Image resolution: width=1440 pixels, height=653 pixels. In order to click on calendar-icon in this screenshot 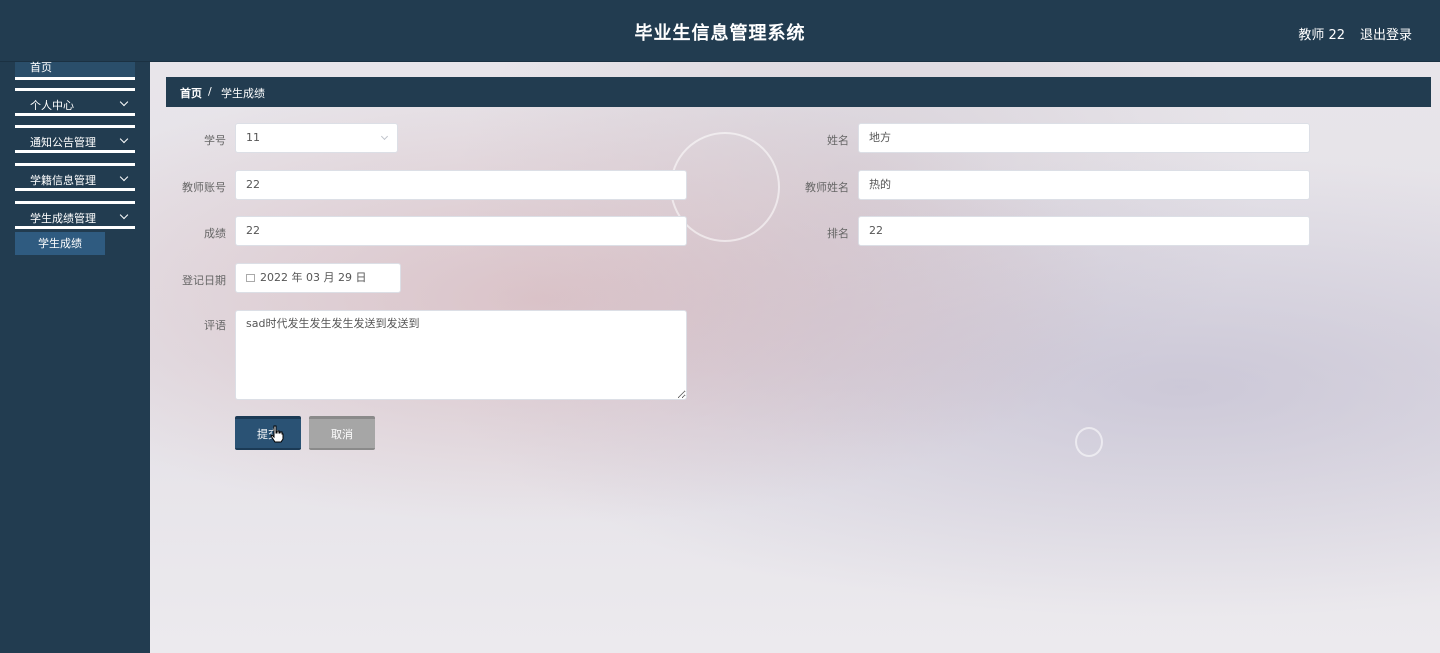, I will do `click(250, 278)`.